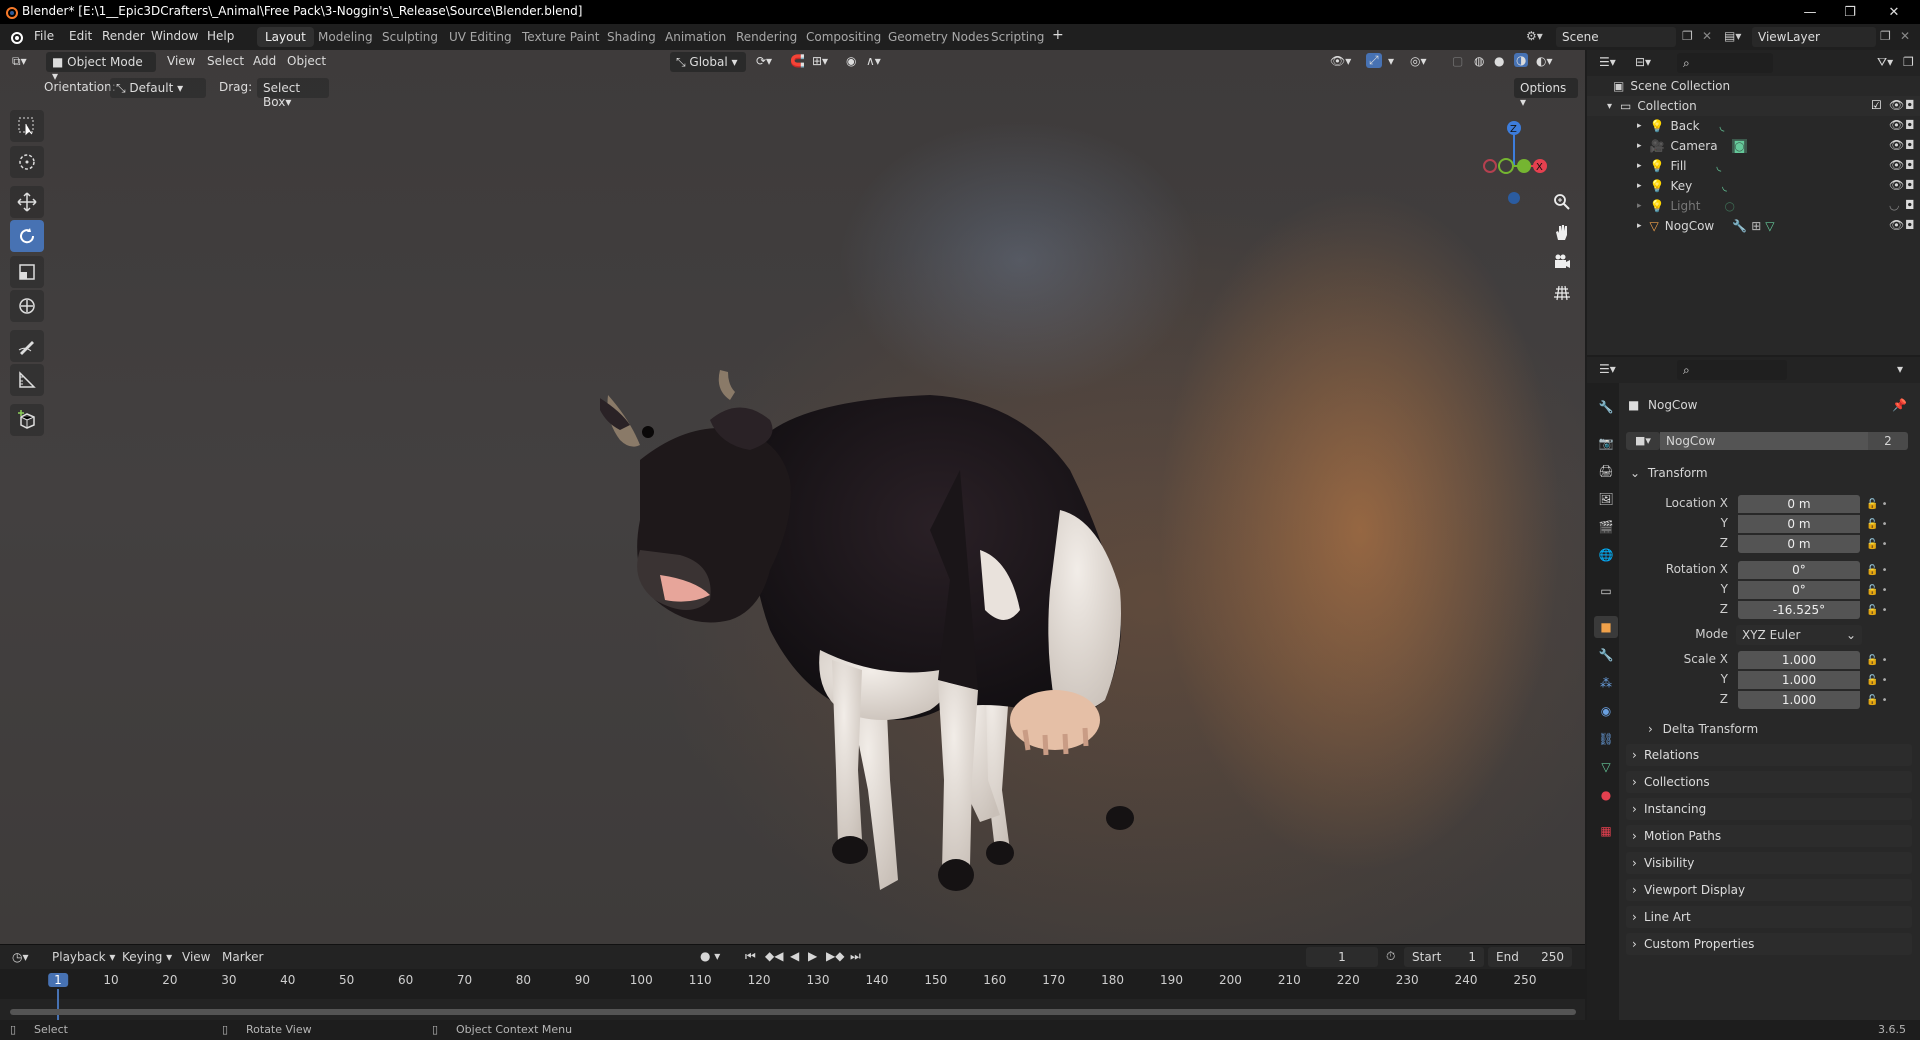  Describe the element at coordinates (1769, 944) in the screenshot. I see `panel-custom-properties: › Custom Properties` at that location.